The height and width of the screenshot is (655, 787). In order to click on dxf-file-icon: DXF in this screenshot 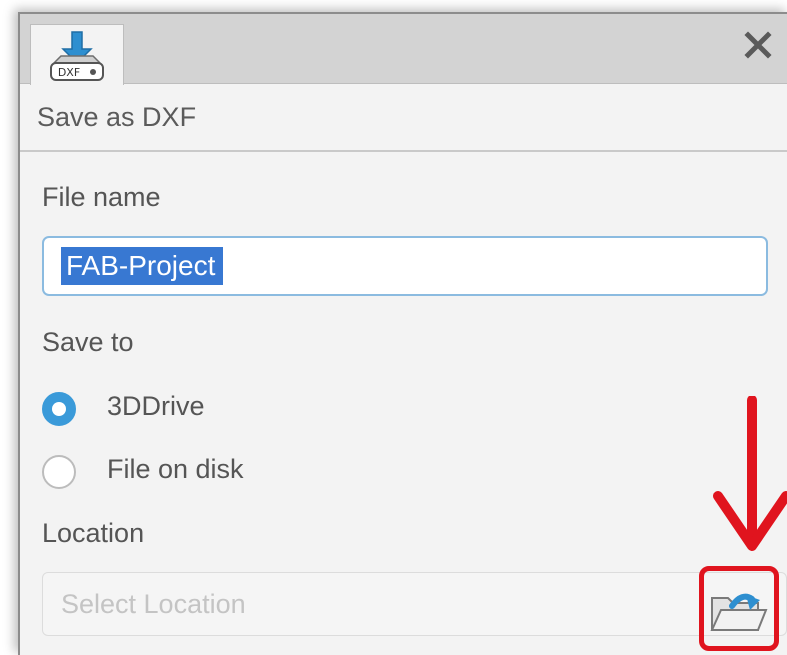, I will do `click(77, 56)`.